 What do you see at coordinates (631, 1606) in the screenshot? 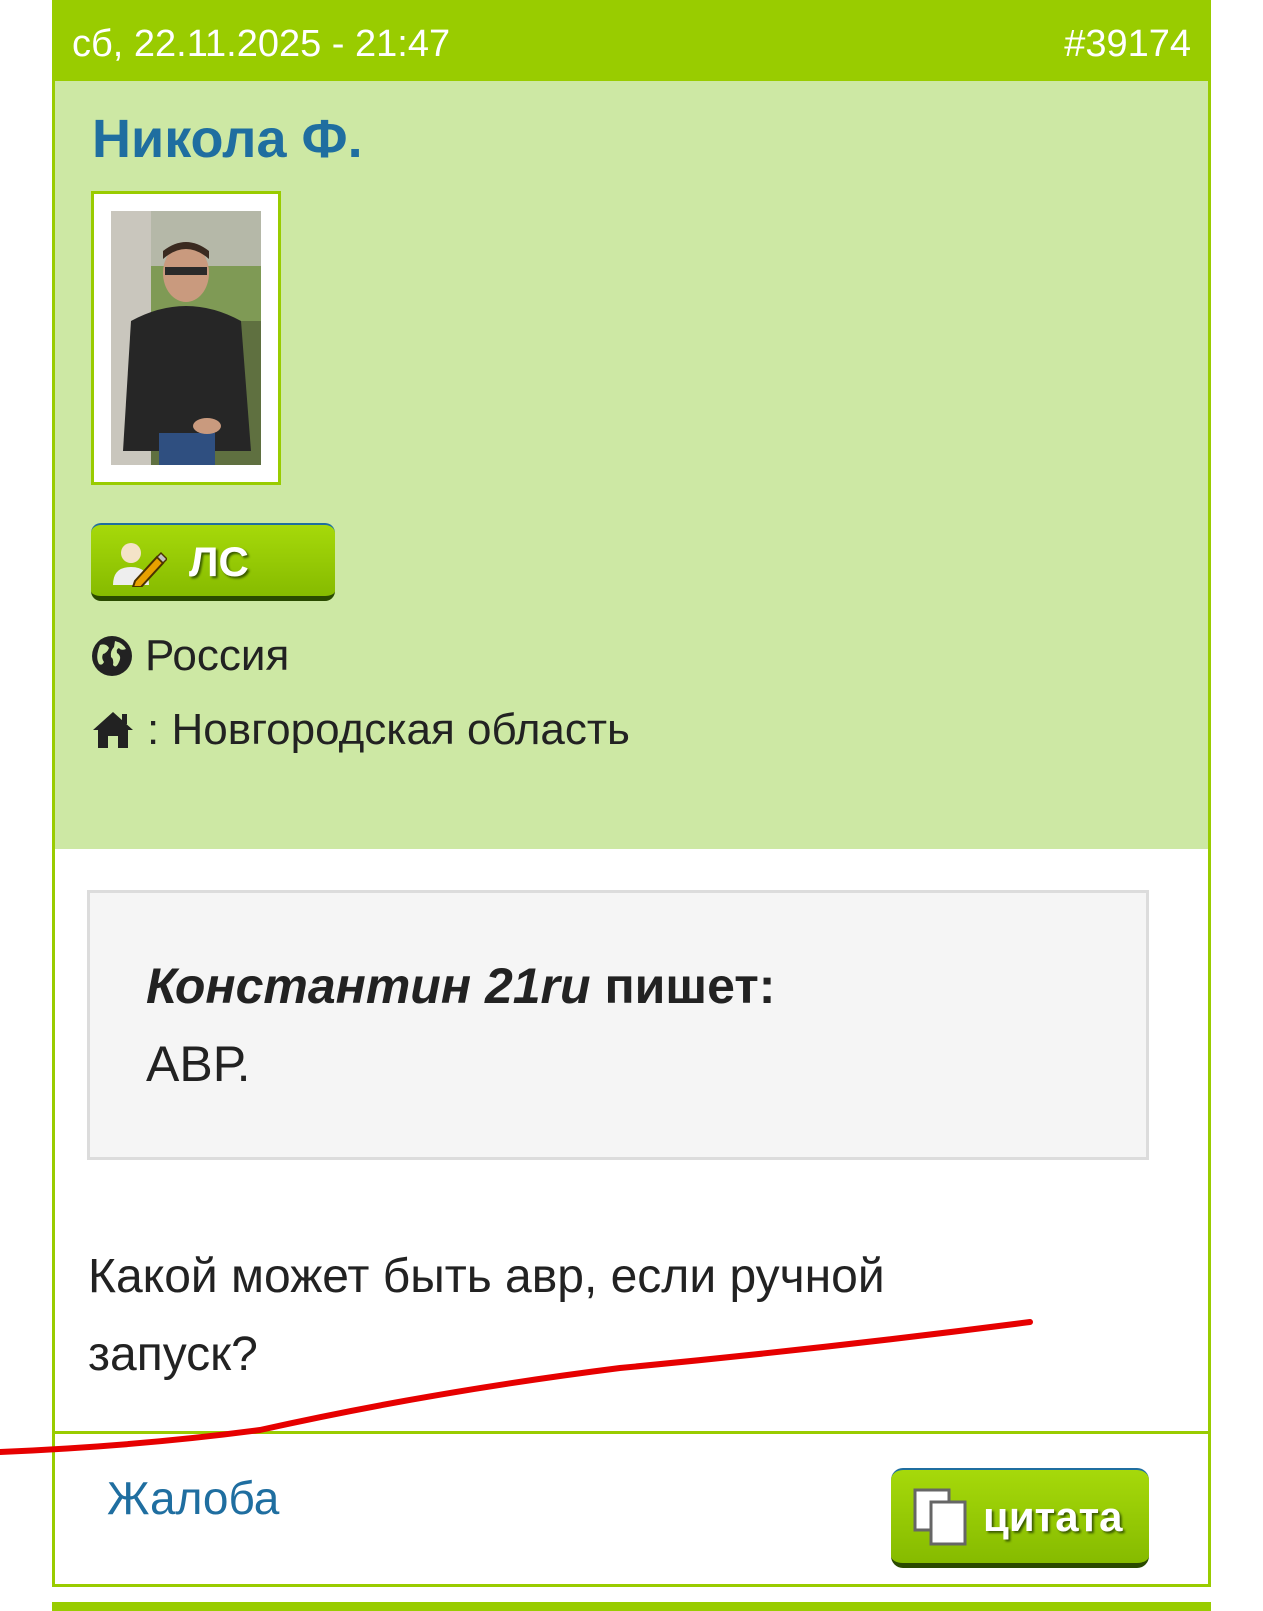
I see `next-post-header-edge` at bounding box center [631, 1606].